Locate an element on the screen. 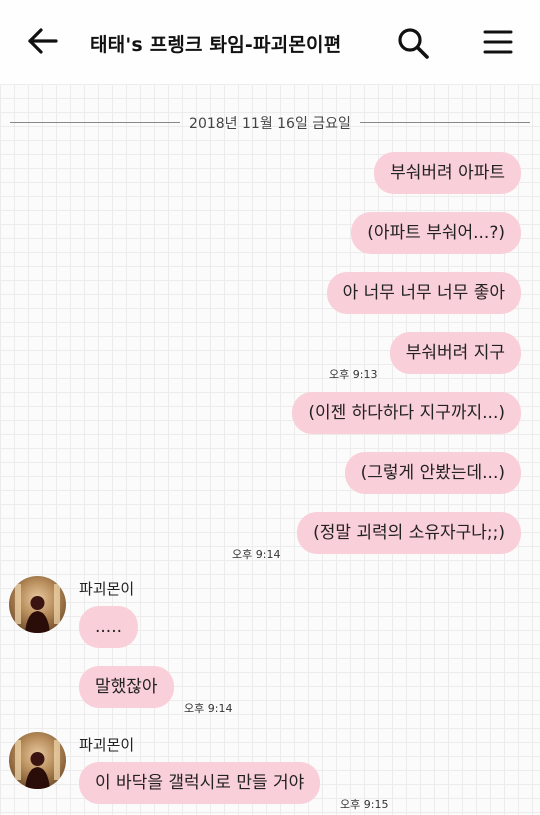 This screenshot has width=540, height=815. incoming-message: 말했잖아 is located at coordinates (126, 687).